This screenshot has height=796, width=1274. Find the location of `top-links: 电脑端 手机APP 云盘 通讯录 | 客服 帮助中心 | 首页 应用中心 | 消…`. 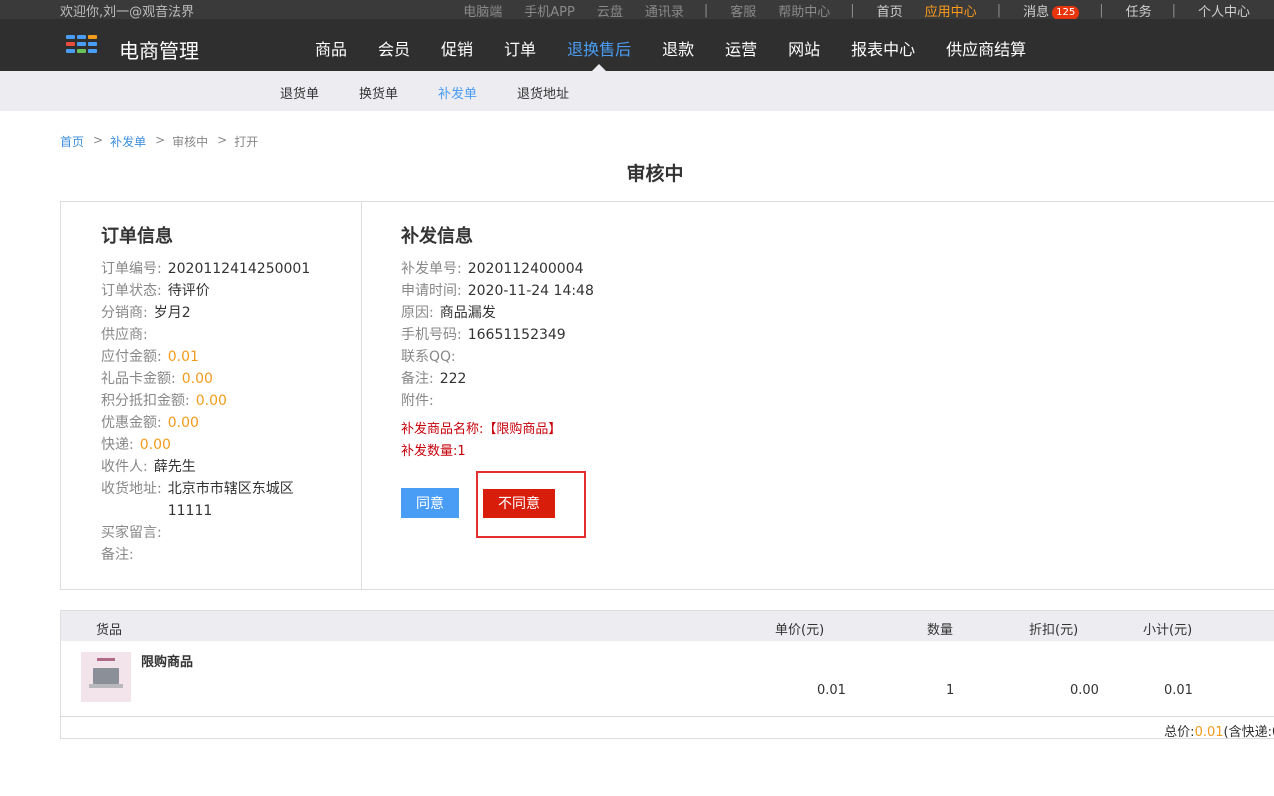

top-links: 电脑端 手机APP 云盘 通讯录 | 客服 帮助中心 | 首页 应用中心 | 消… is located at coordinates (845, 10).